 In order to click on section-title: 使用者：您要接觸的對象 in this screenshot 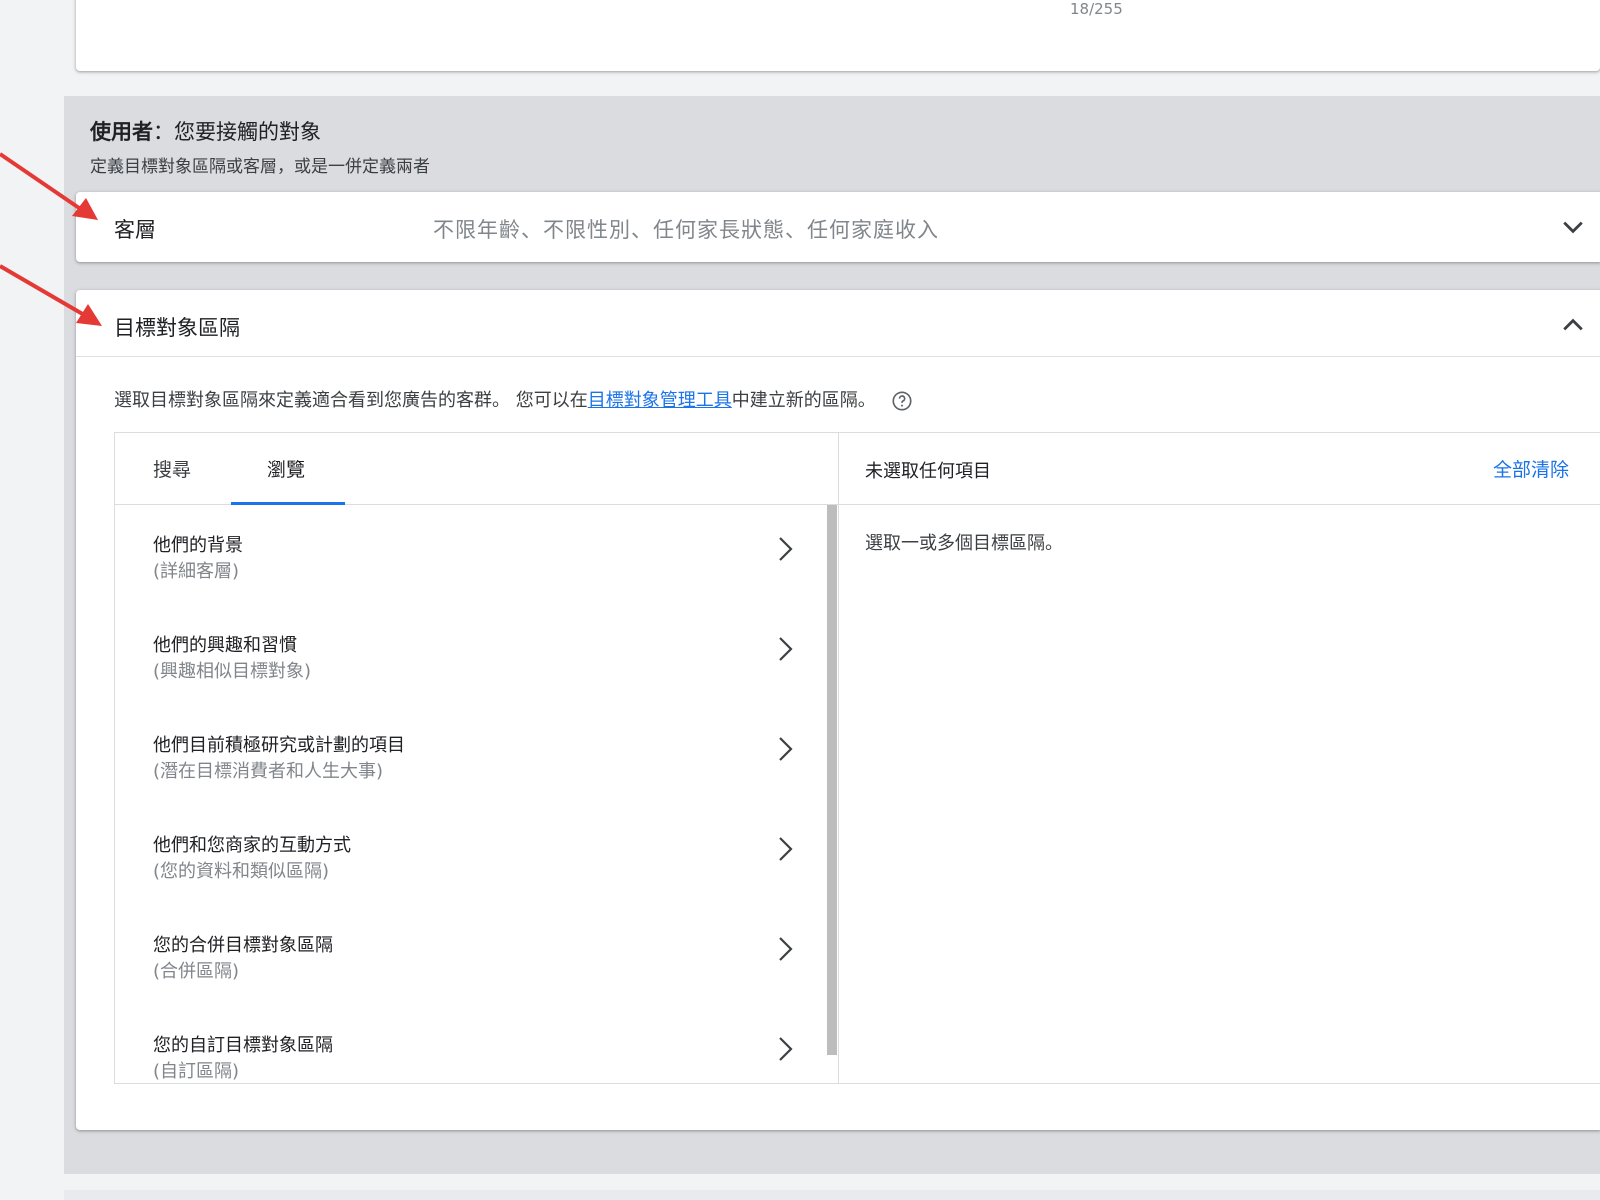, I will do `click(205, 131)`.